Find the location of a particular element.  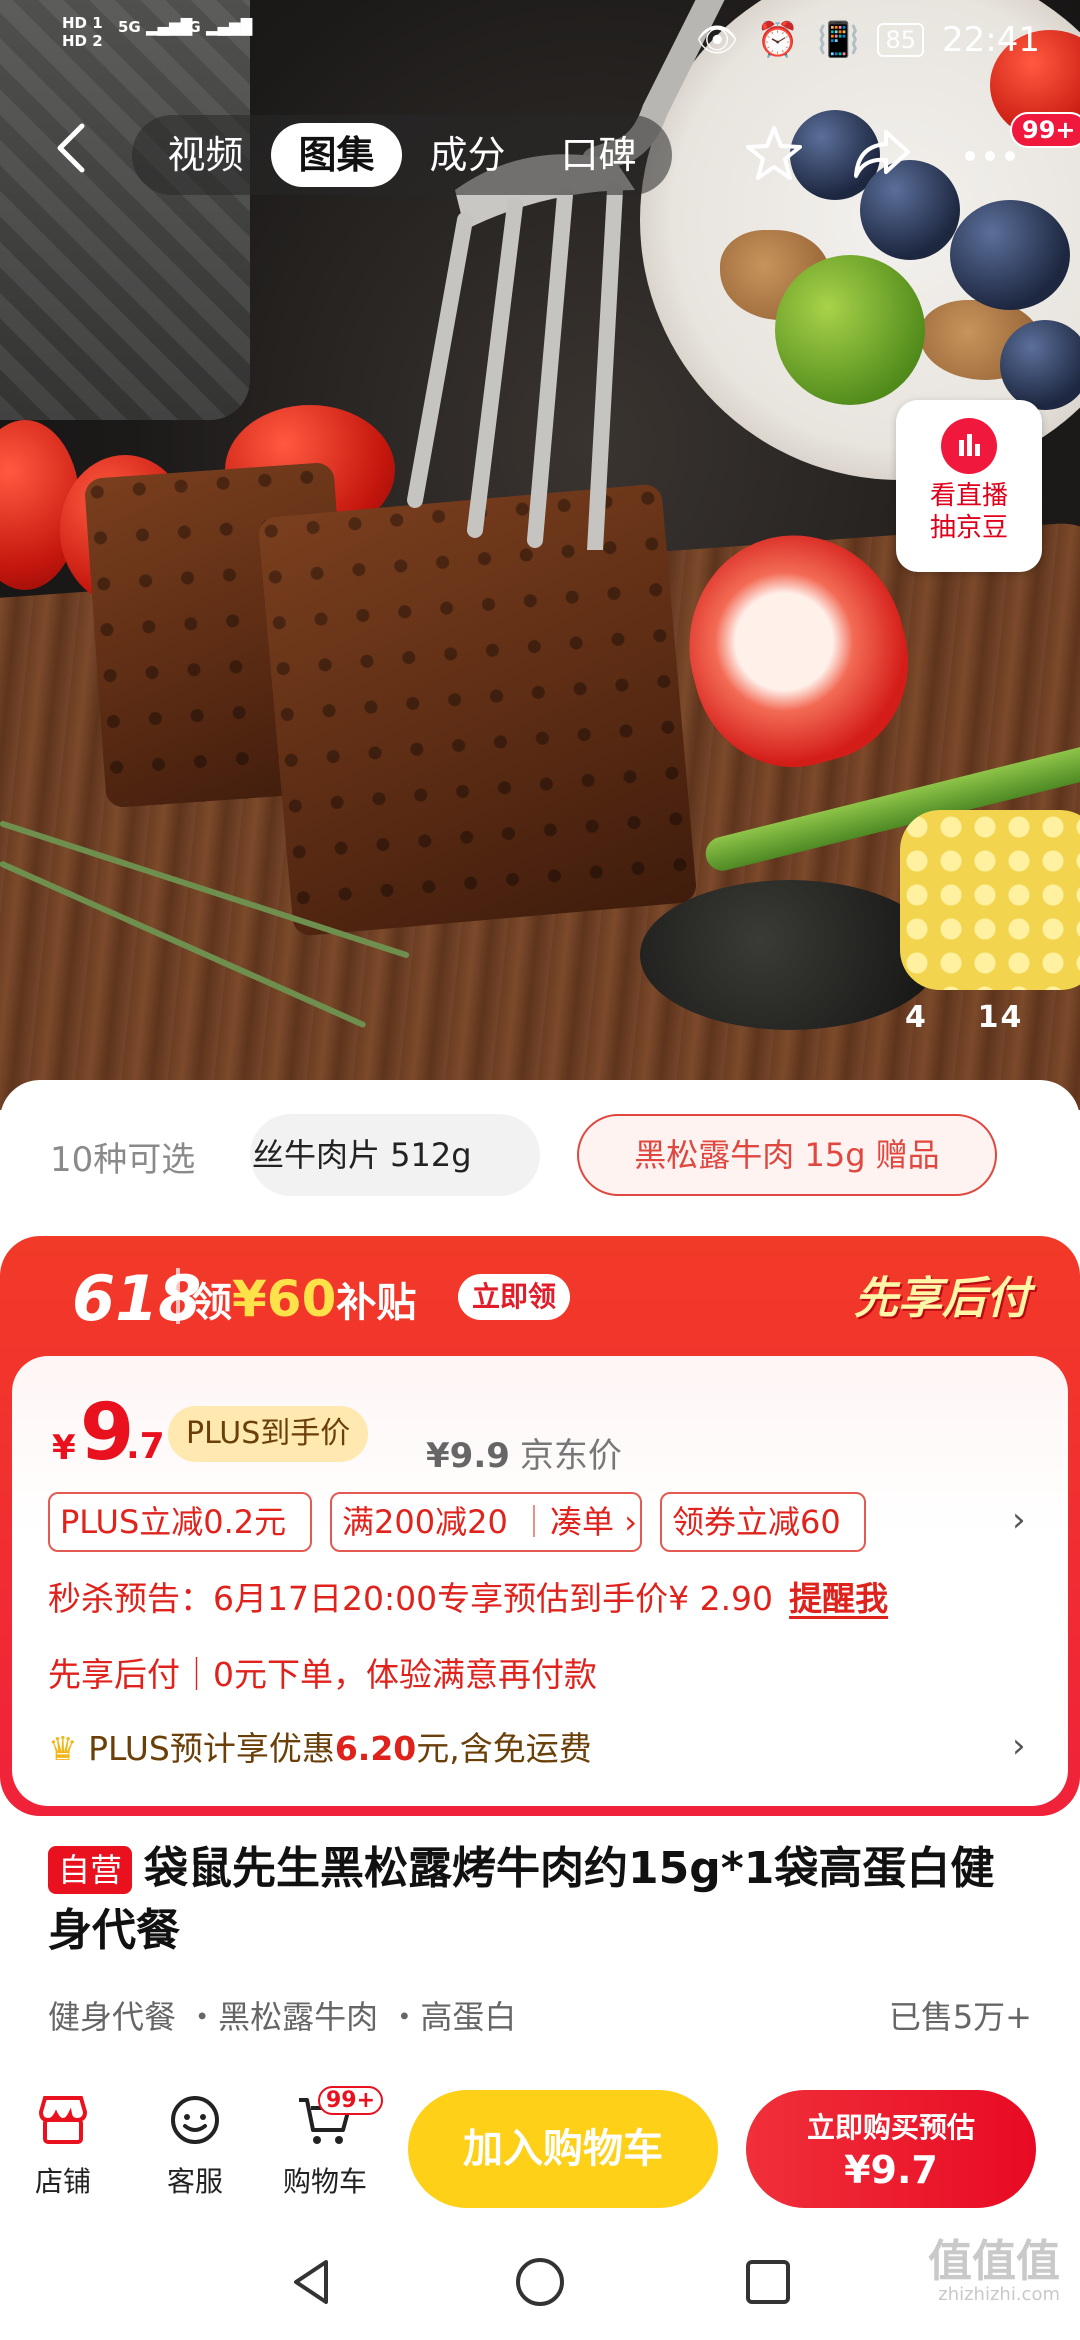

tab-gallery: 图集 is located at coordinates (336, 155).